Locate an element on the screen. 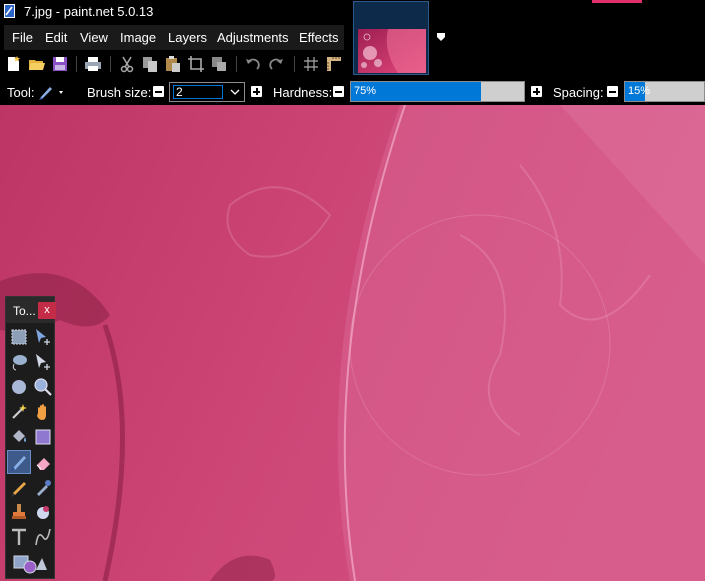  redo-icon is located at coordinates (276, 64).